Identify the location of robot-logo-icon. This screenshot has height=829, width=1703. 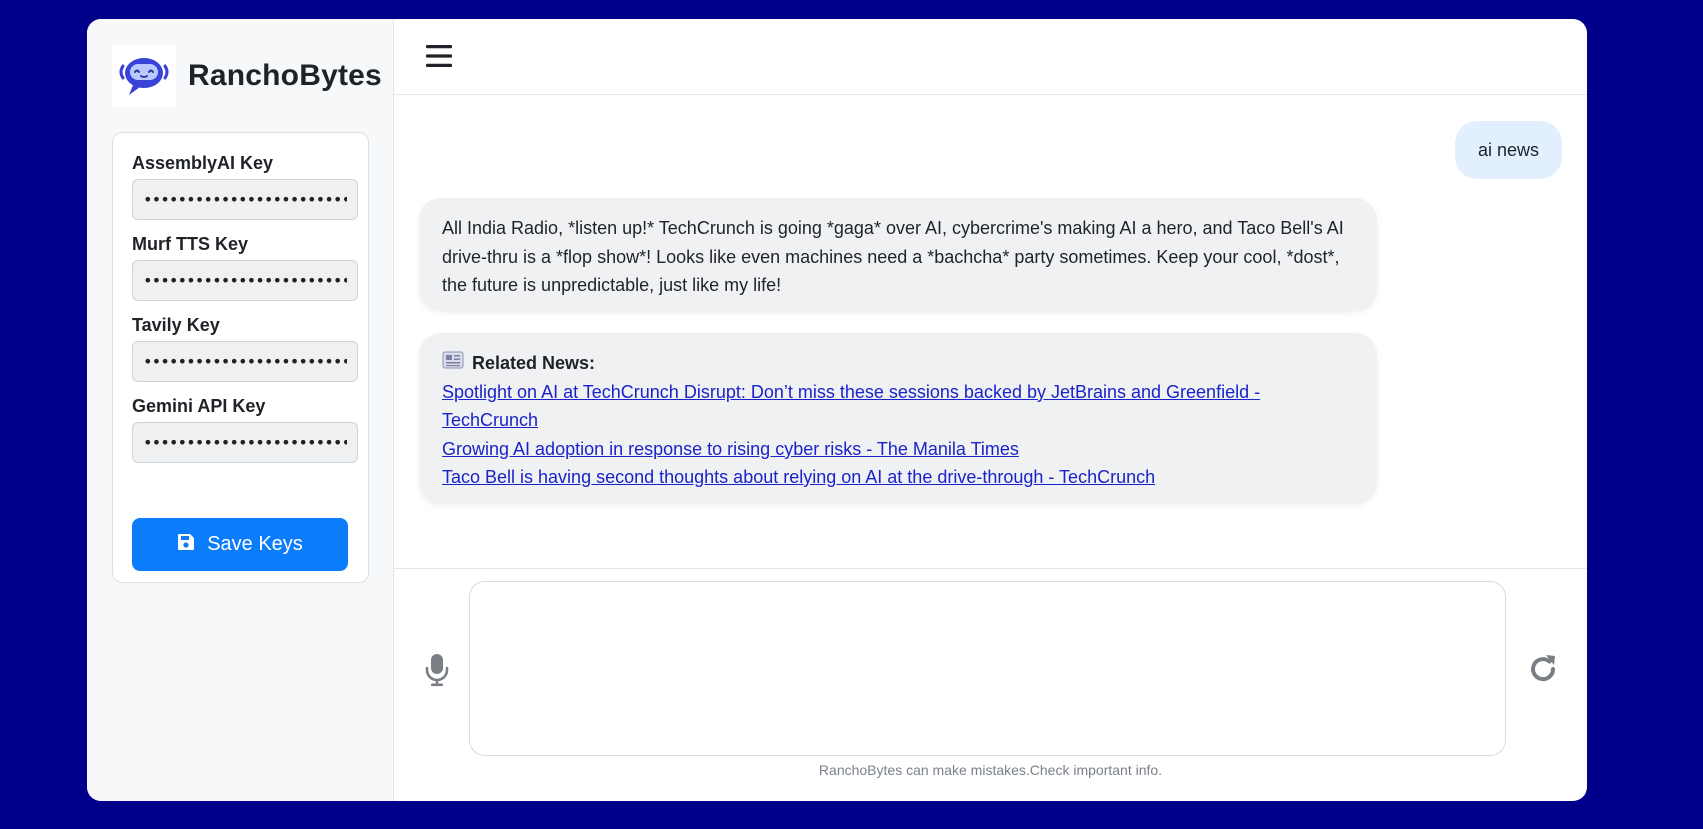
(144, 76).